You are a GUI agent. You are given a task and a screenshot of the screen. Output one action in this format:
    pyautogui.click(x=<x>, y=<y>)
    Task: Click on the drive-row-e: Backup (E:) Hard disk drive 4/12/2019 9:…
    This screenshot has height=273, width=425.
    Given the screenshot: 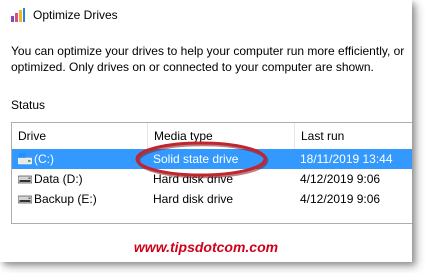 What is the action you would take?
    pyautogui.click(x=212, y=199)
    